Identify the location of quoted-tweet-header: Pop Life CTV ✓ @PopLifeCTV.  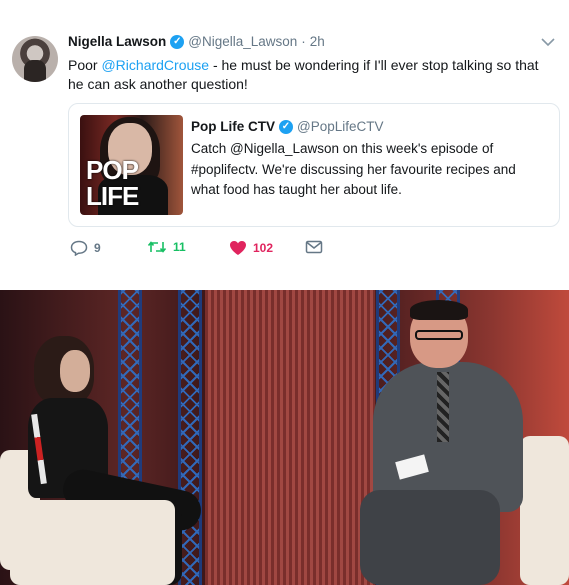
(287, 126).